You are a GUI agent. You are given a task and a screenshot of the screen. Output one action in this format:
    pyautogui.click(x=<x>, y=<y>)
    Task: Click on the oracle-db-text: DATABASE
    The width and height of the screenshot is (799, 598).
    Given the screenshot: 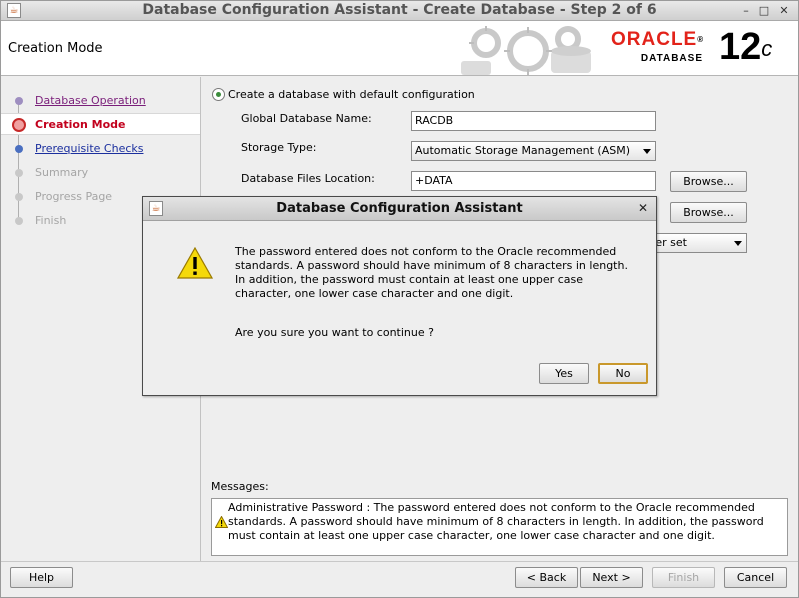 What is the action you would take?
    pyautogui.click(x=671, y=58)
    